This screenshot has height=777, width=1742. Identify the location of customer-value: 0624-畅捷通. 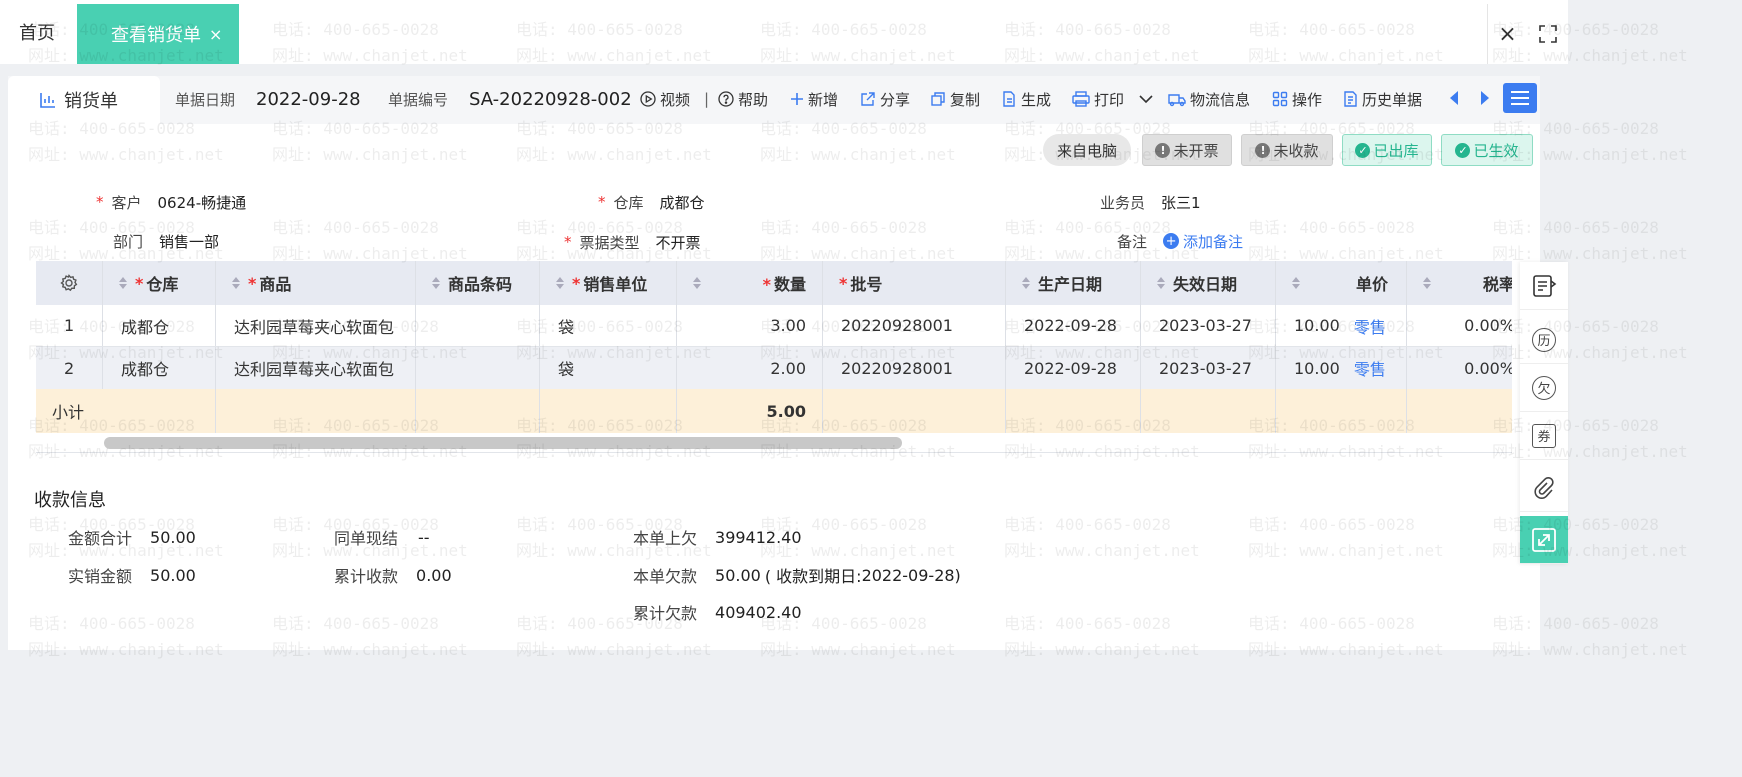
(202, 202).